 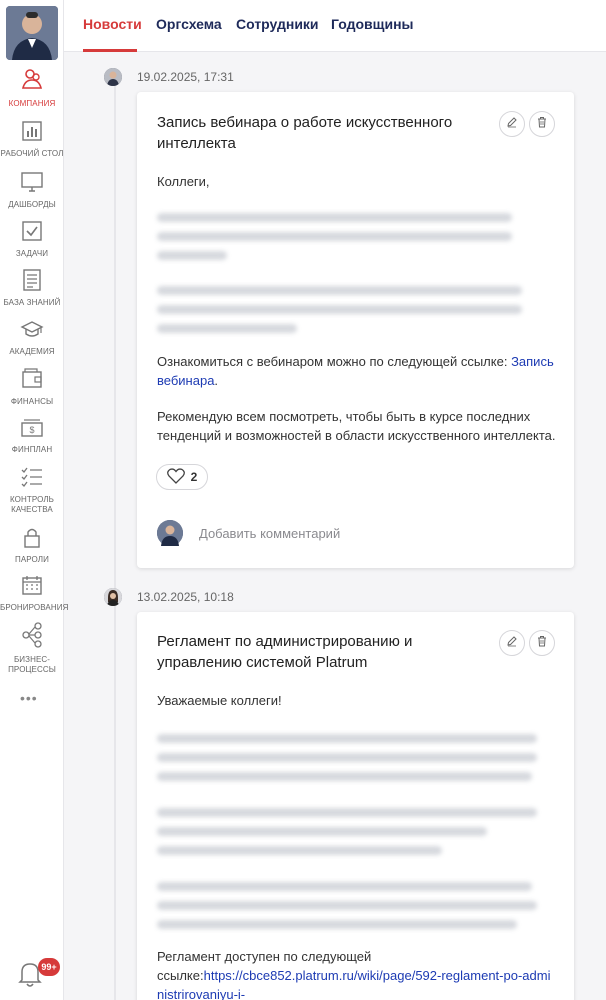 I want to click on post-date: 19.02.2025, 17:31, so click(x=185, y=77).